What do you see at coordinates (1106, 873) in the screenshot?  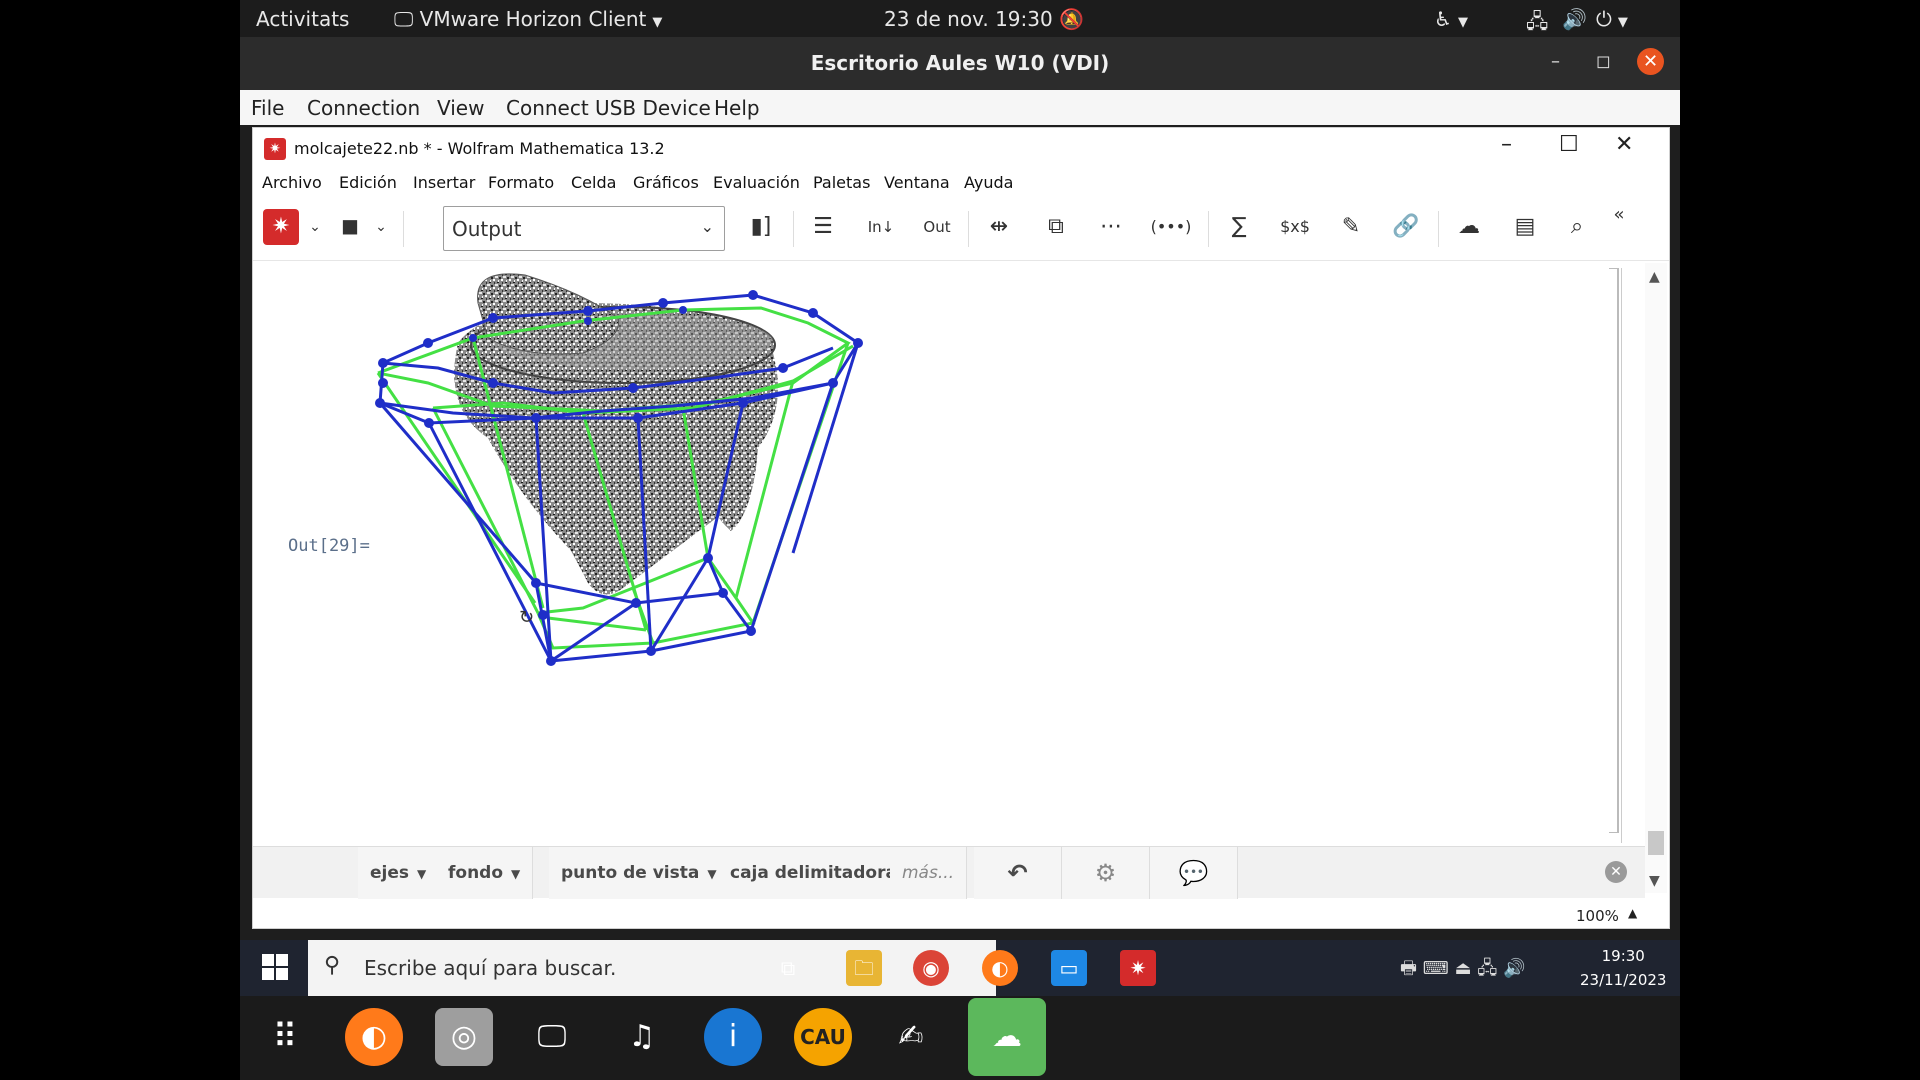 I see `gear-icon: ⚙` at bounding box center [1106, 873].